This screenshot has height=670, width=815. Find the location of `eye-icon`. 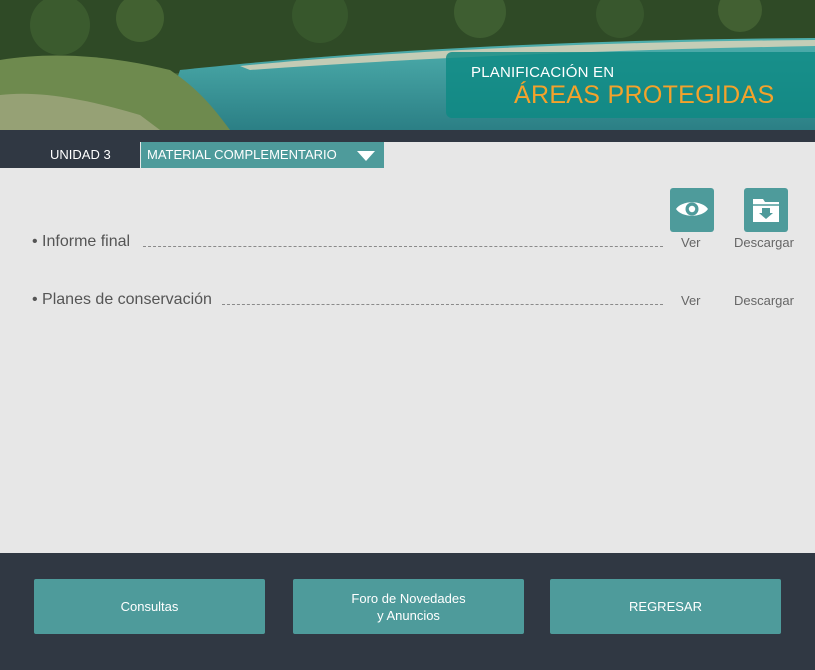

eye-icon is located at coordinates (692, 209).